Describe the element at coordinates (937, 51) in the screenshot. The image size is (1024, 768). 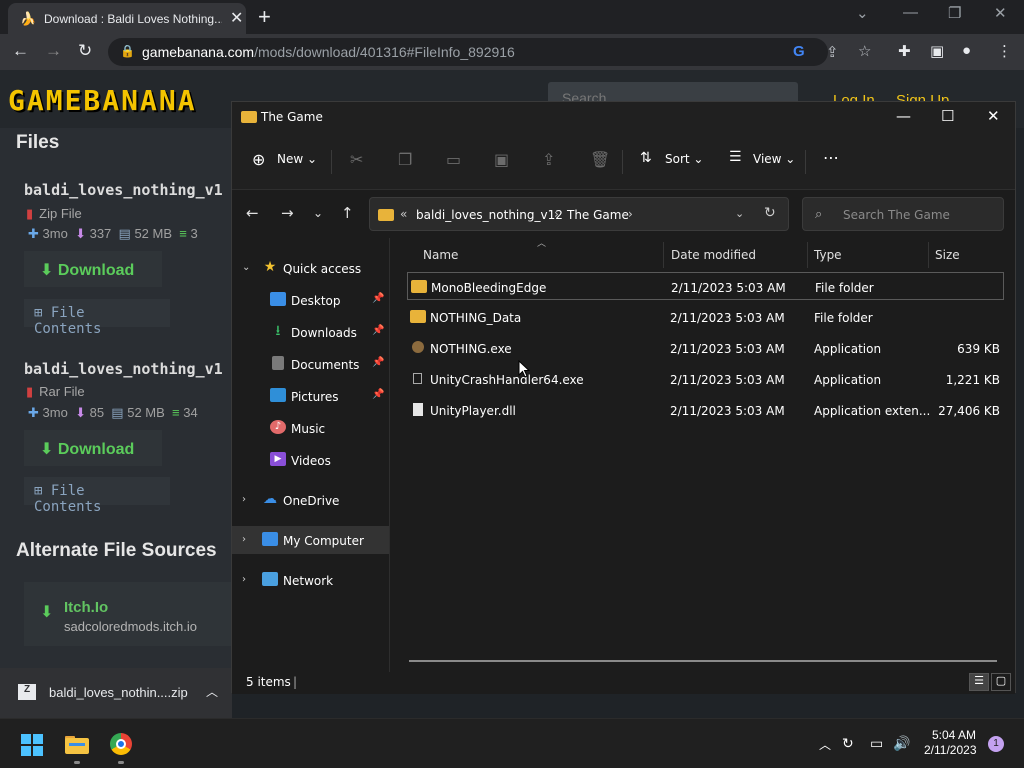
I see `side-panel-icon: ▣` at that location.